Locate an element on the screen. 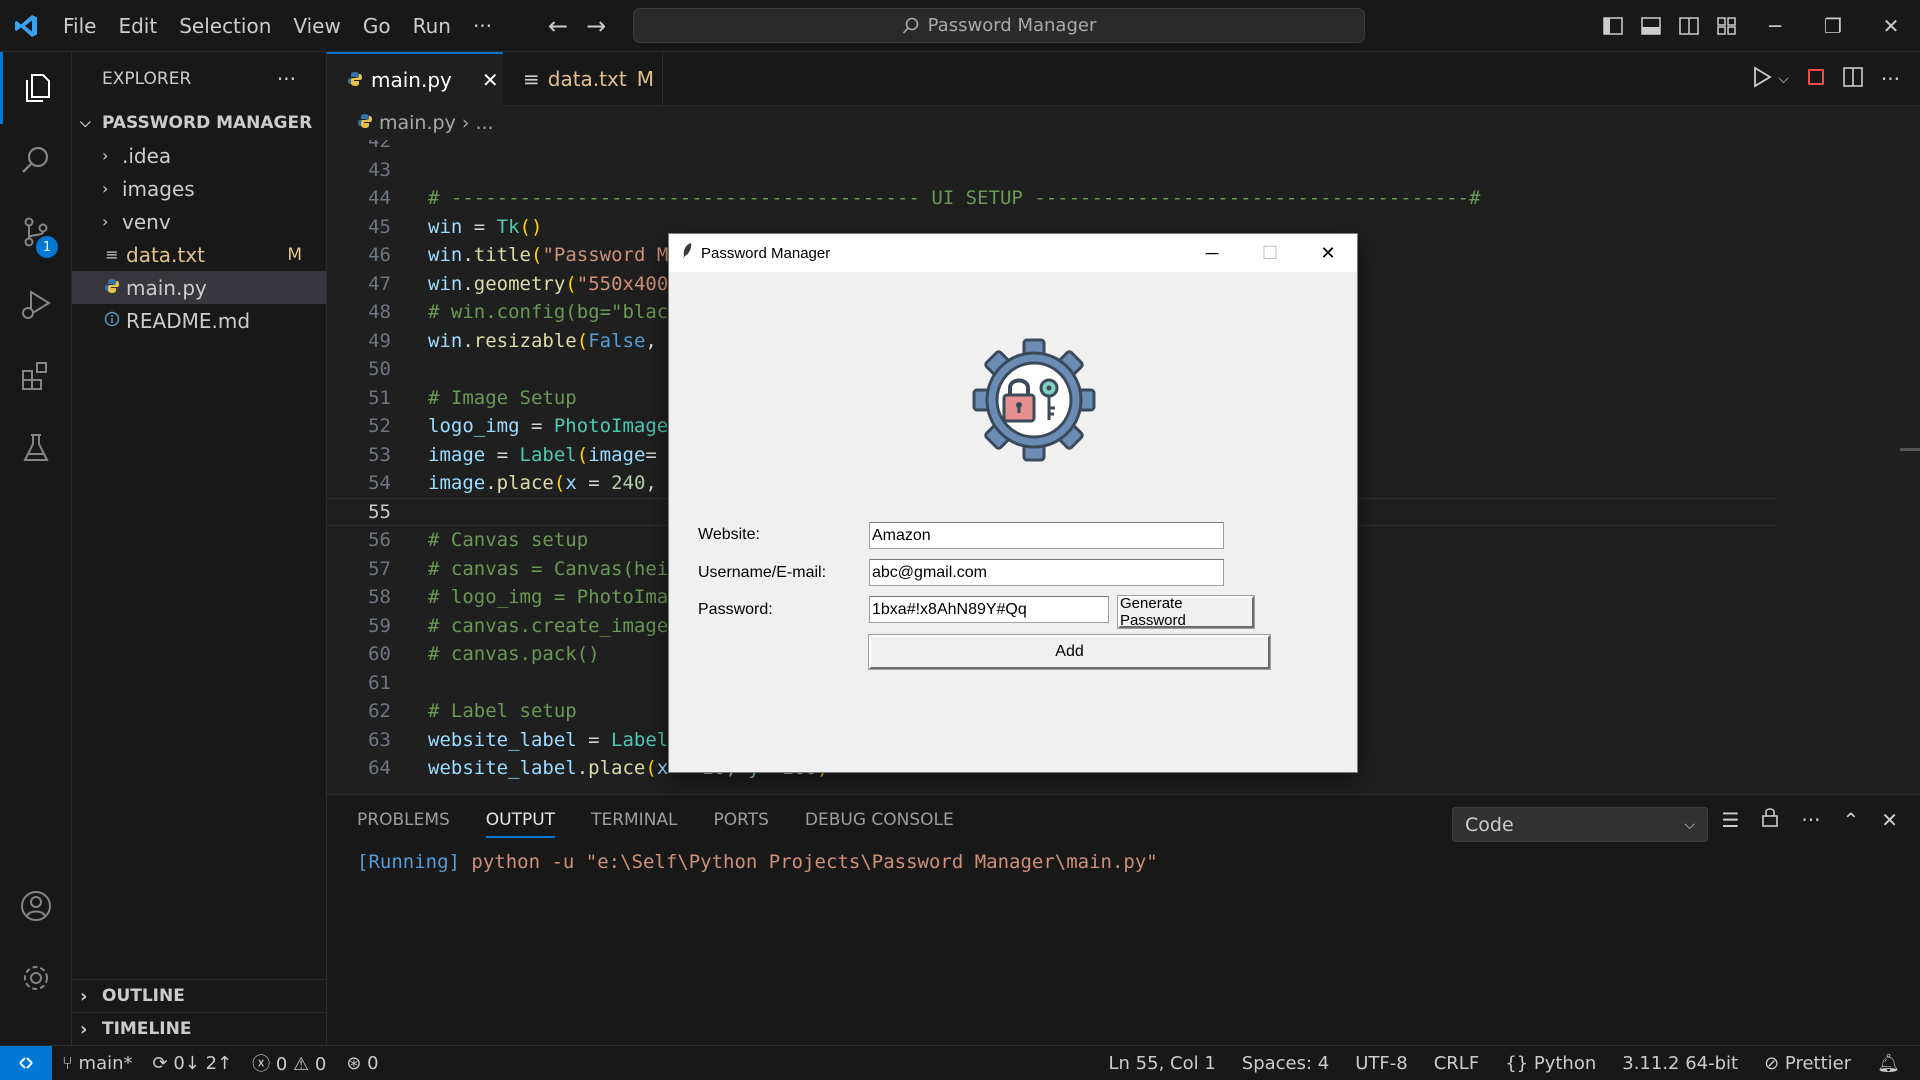  close-icon: ✕ is located at coordinates (490, 80).